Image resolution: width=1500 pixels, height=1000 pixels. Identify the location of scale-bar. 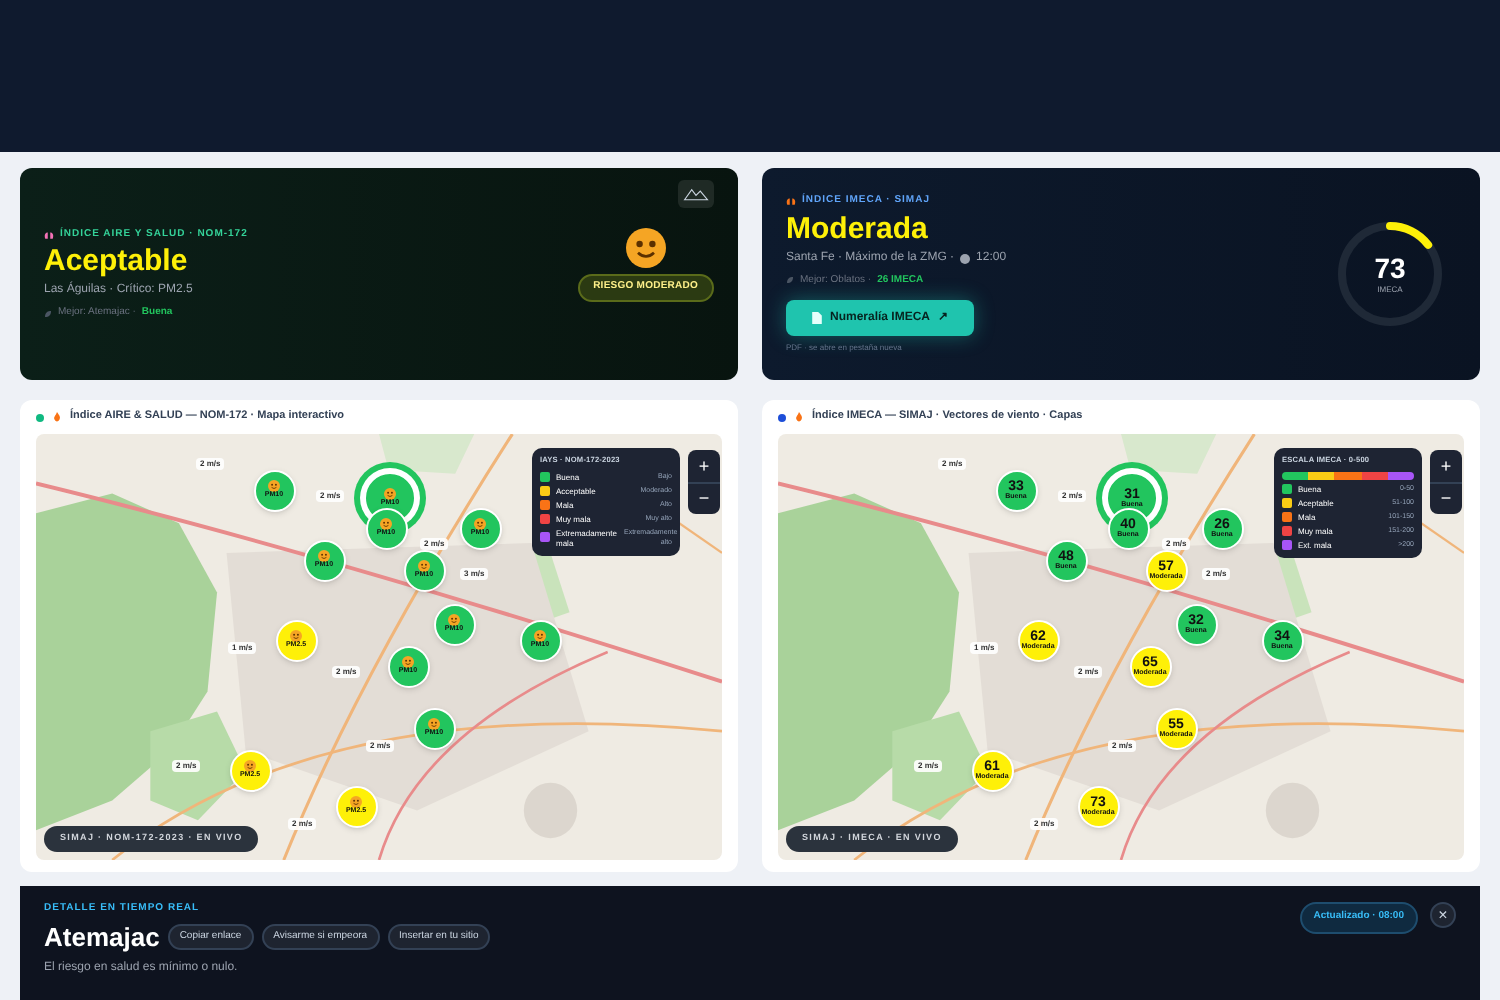
(1348, 475).